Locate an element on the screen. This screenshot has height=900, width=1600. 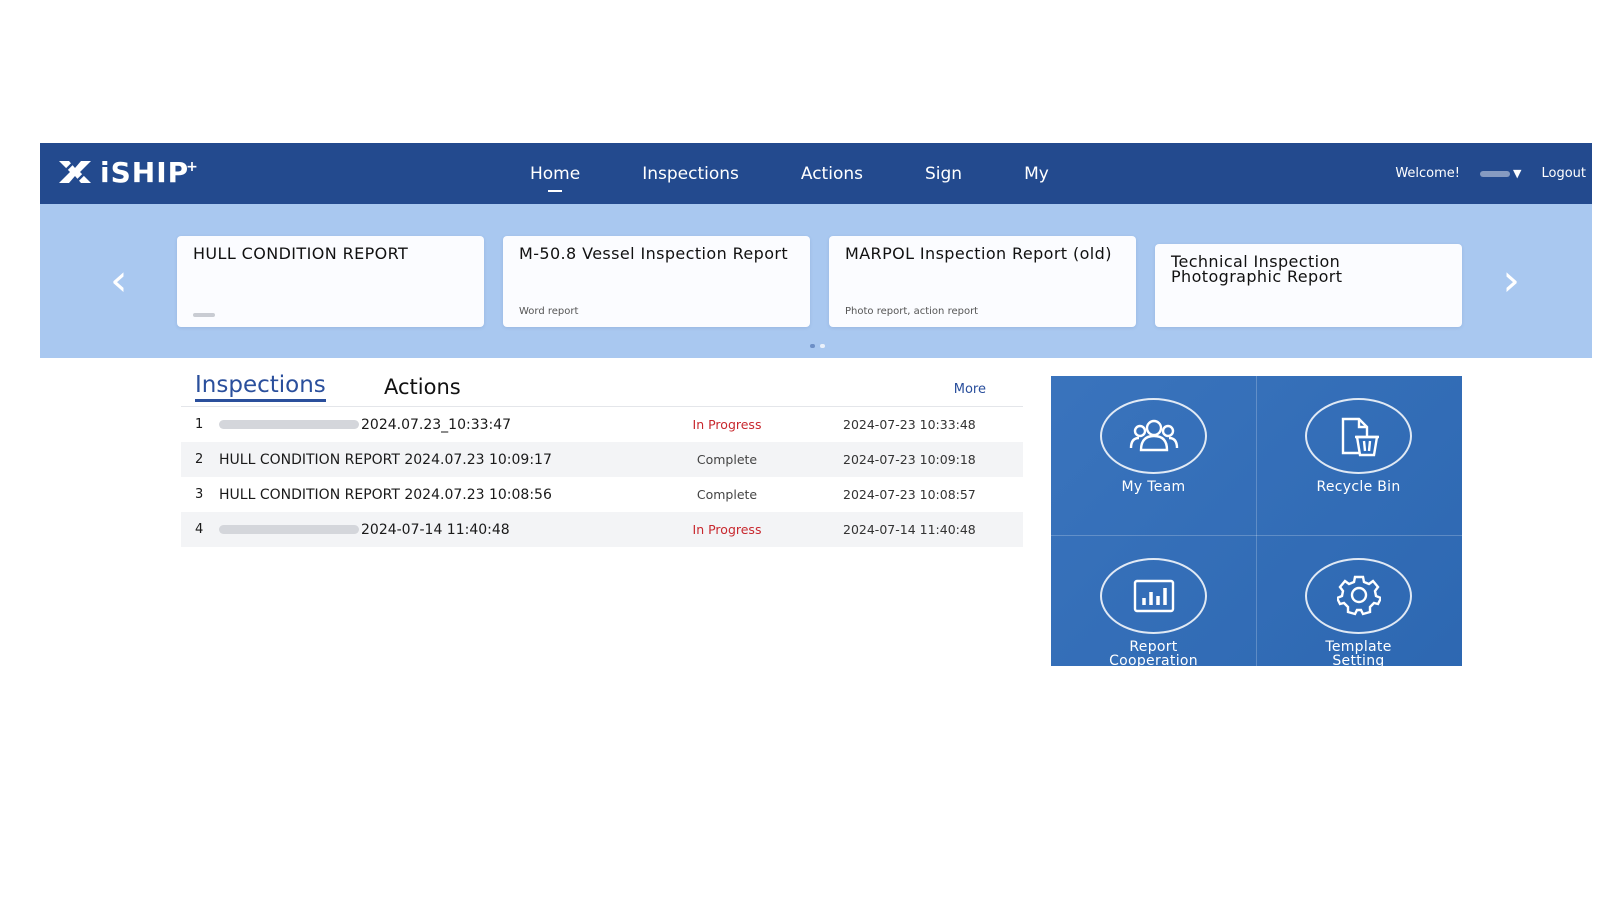
subtitle-redacted is located at coordinates (204, 315).